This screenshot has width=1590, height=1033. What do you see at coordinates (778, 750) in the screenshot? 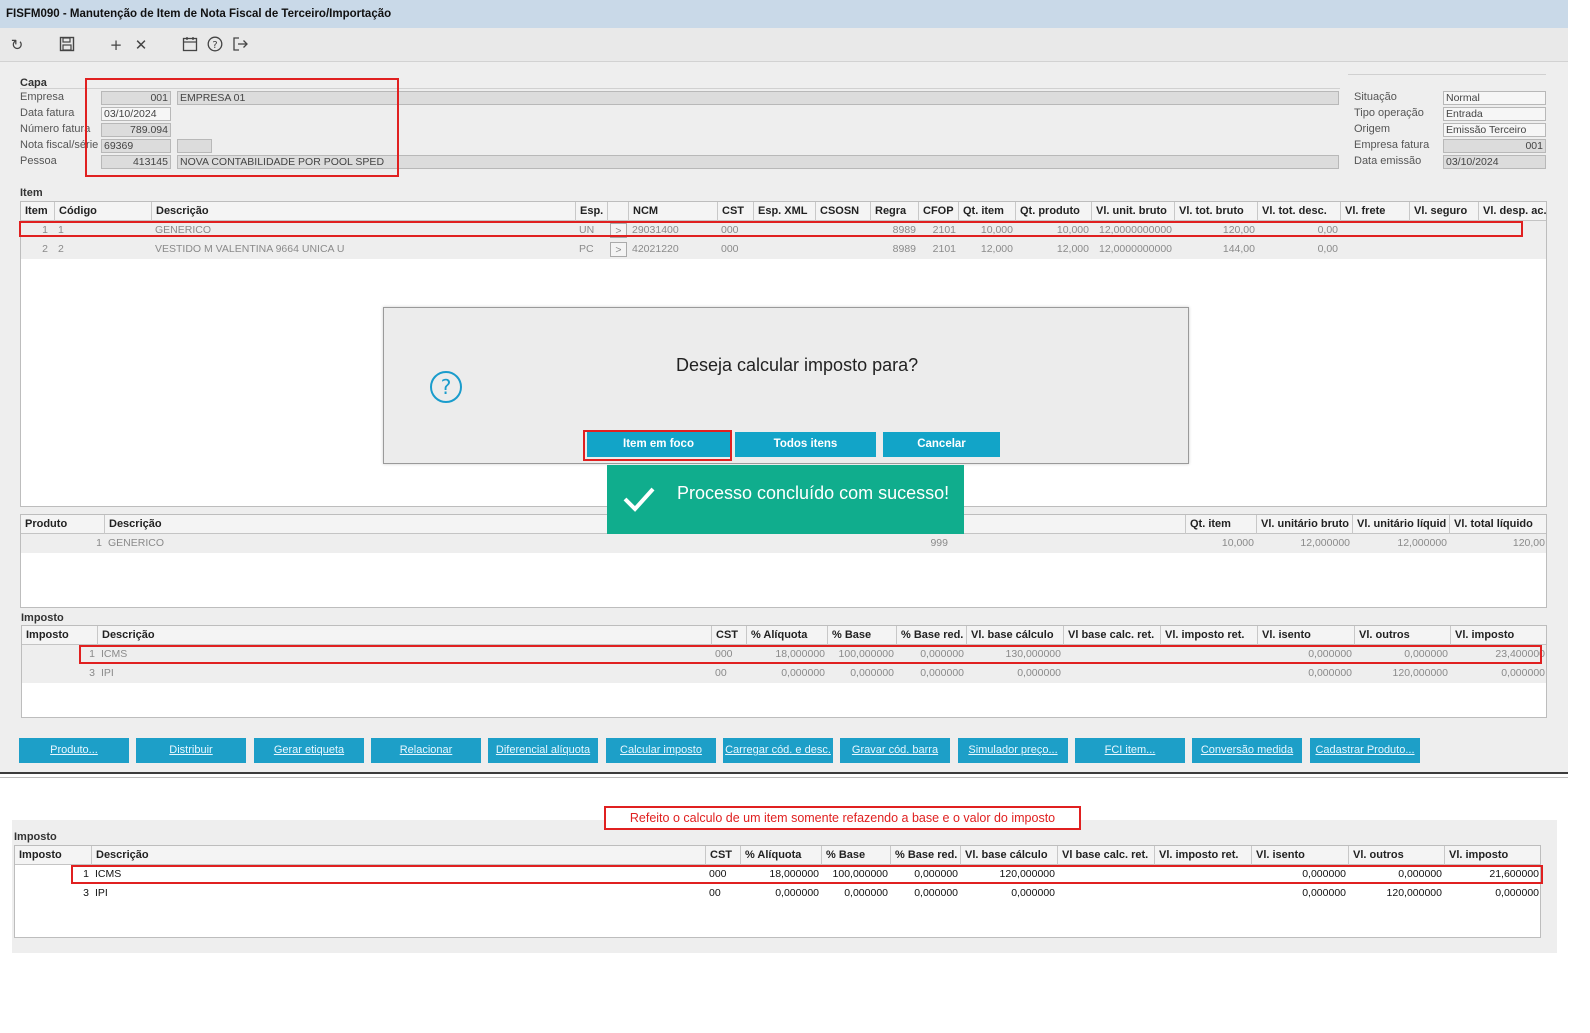
I see `carregar-cod-button: Carregar cód. e desc.` at bounding box center [778, 750].